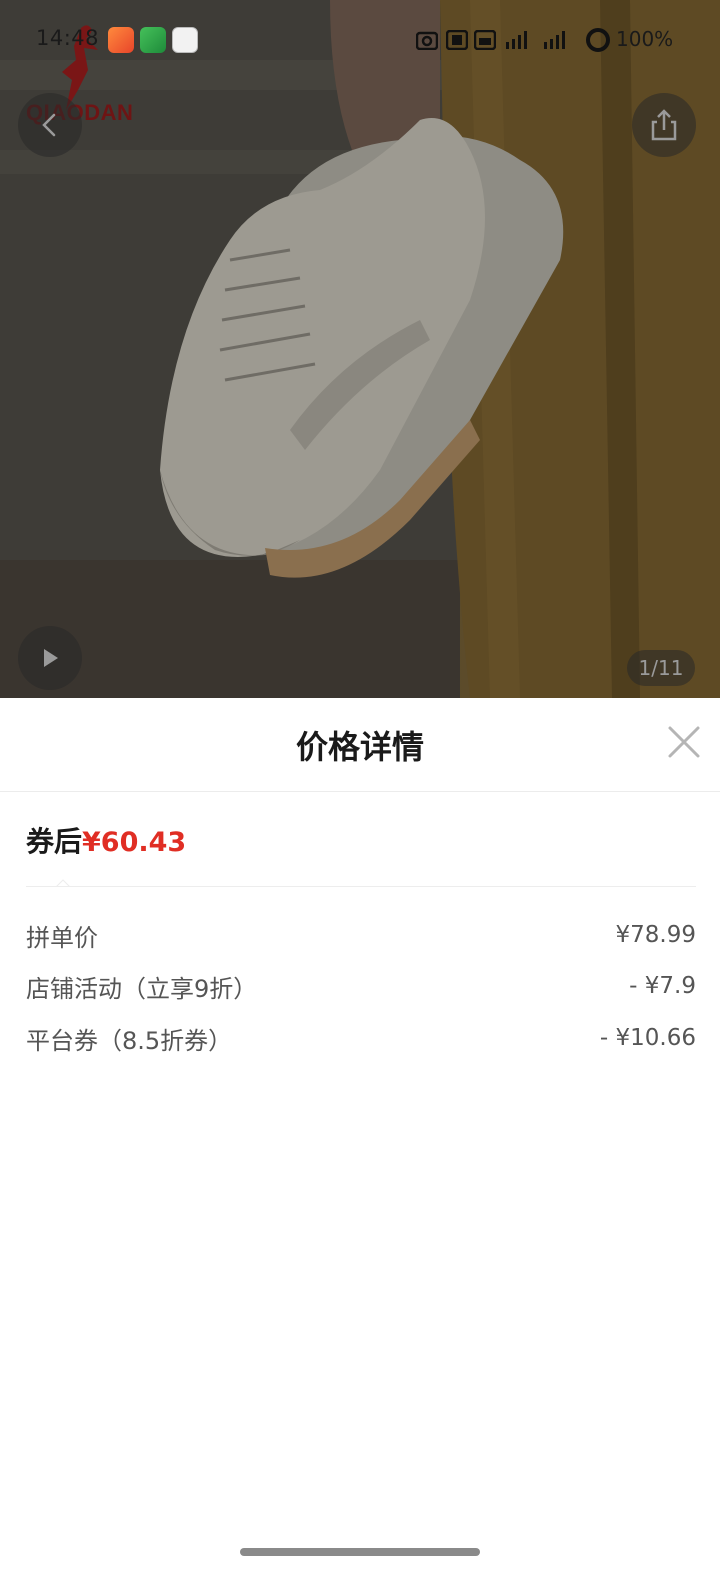 This screenshot has width=720, height=1584. Describe the element at coordinates (485, 40) in the screenshot. I see `sim-icon` at that location.